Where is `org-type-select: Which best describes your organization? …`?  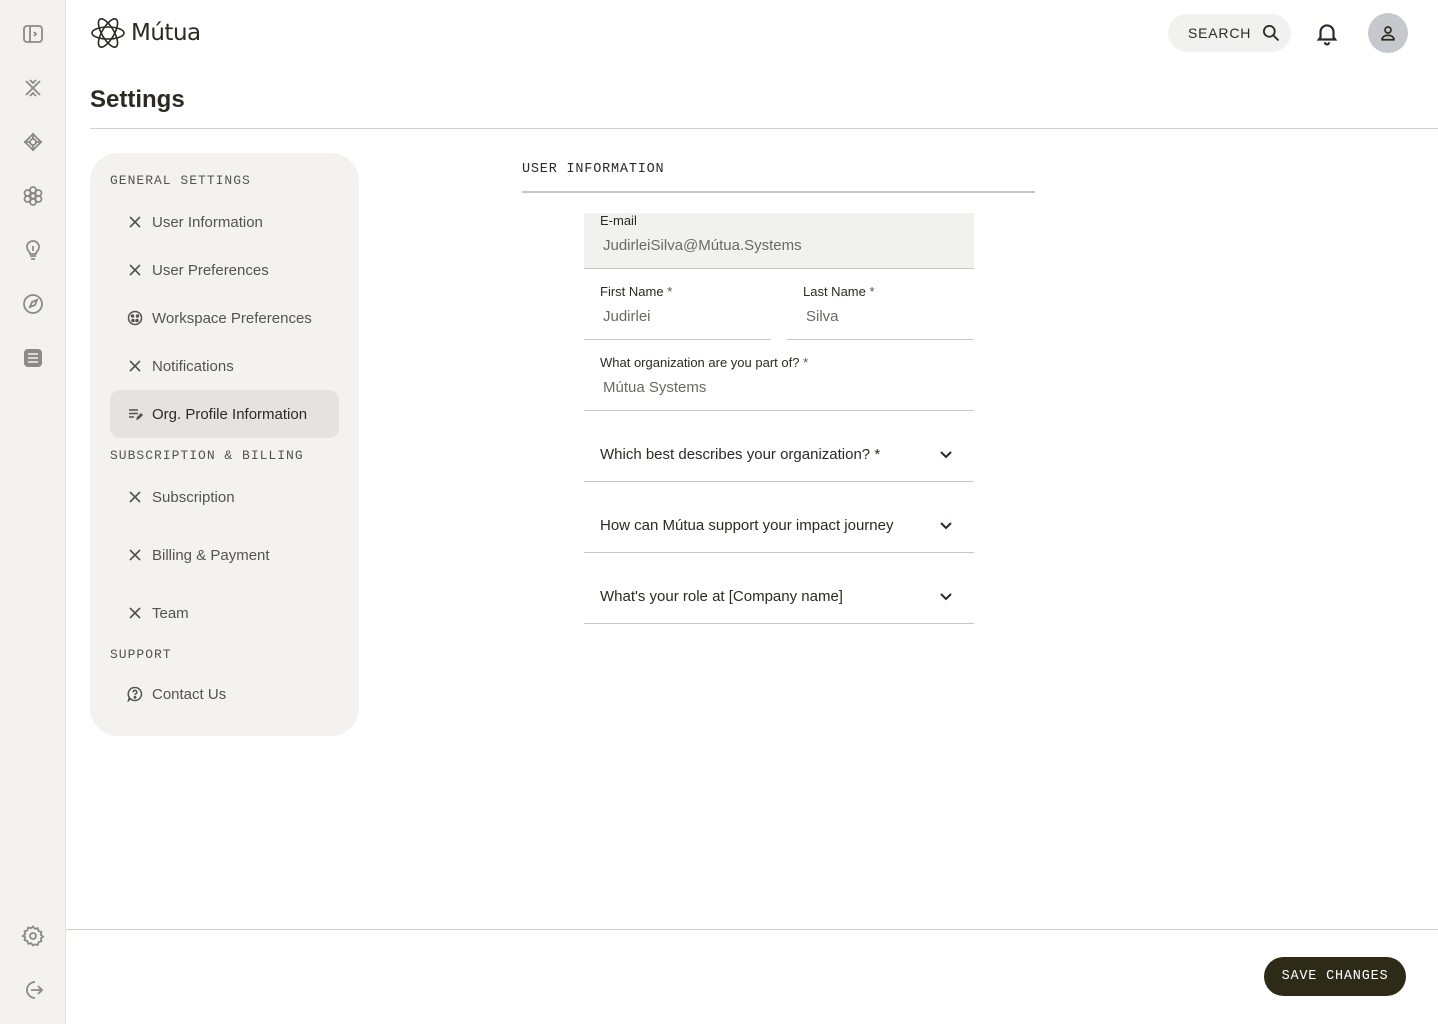
org-type-select: Which best describes your organization? … is located at coordinates (779, 453).